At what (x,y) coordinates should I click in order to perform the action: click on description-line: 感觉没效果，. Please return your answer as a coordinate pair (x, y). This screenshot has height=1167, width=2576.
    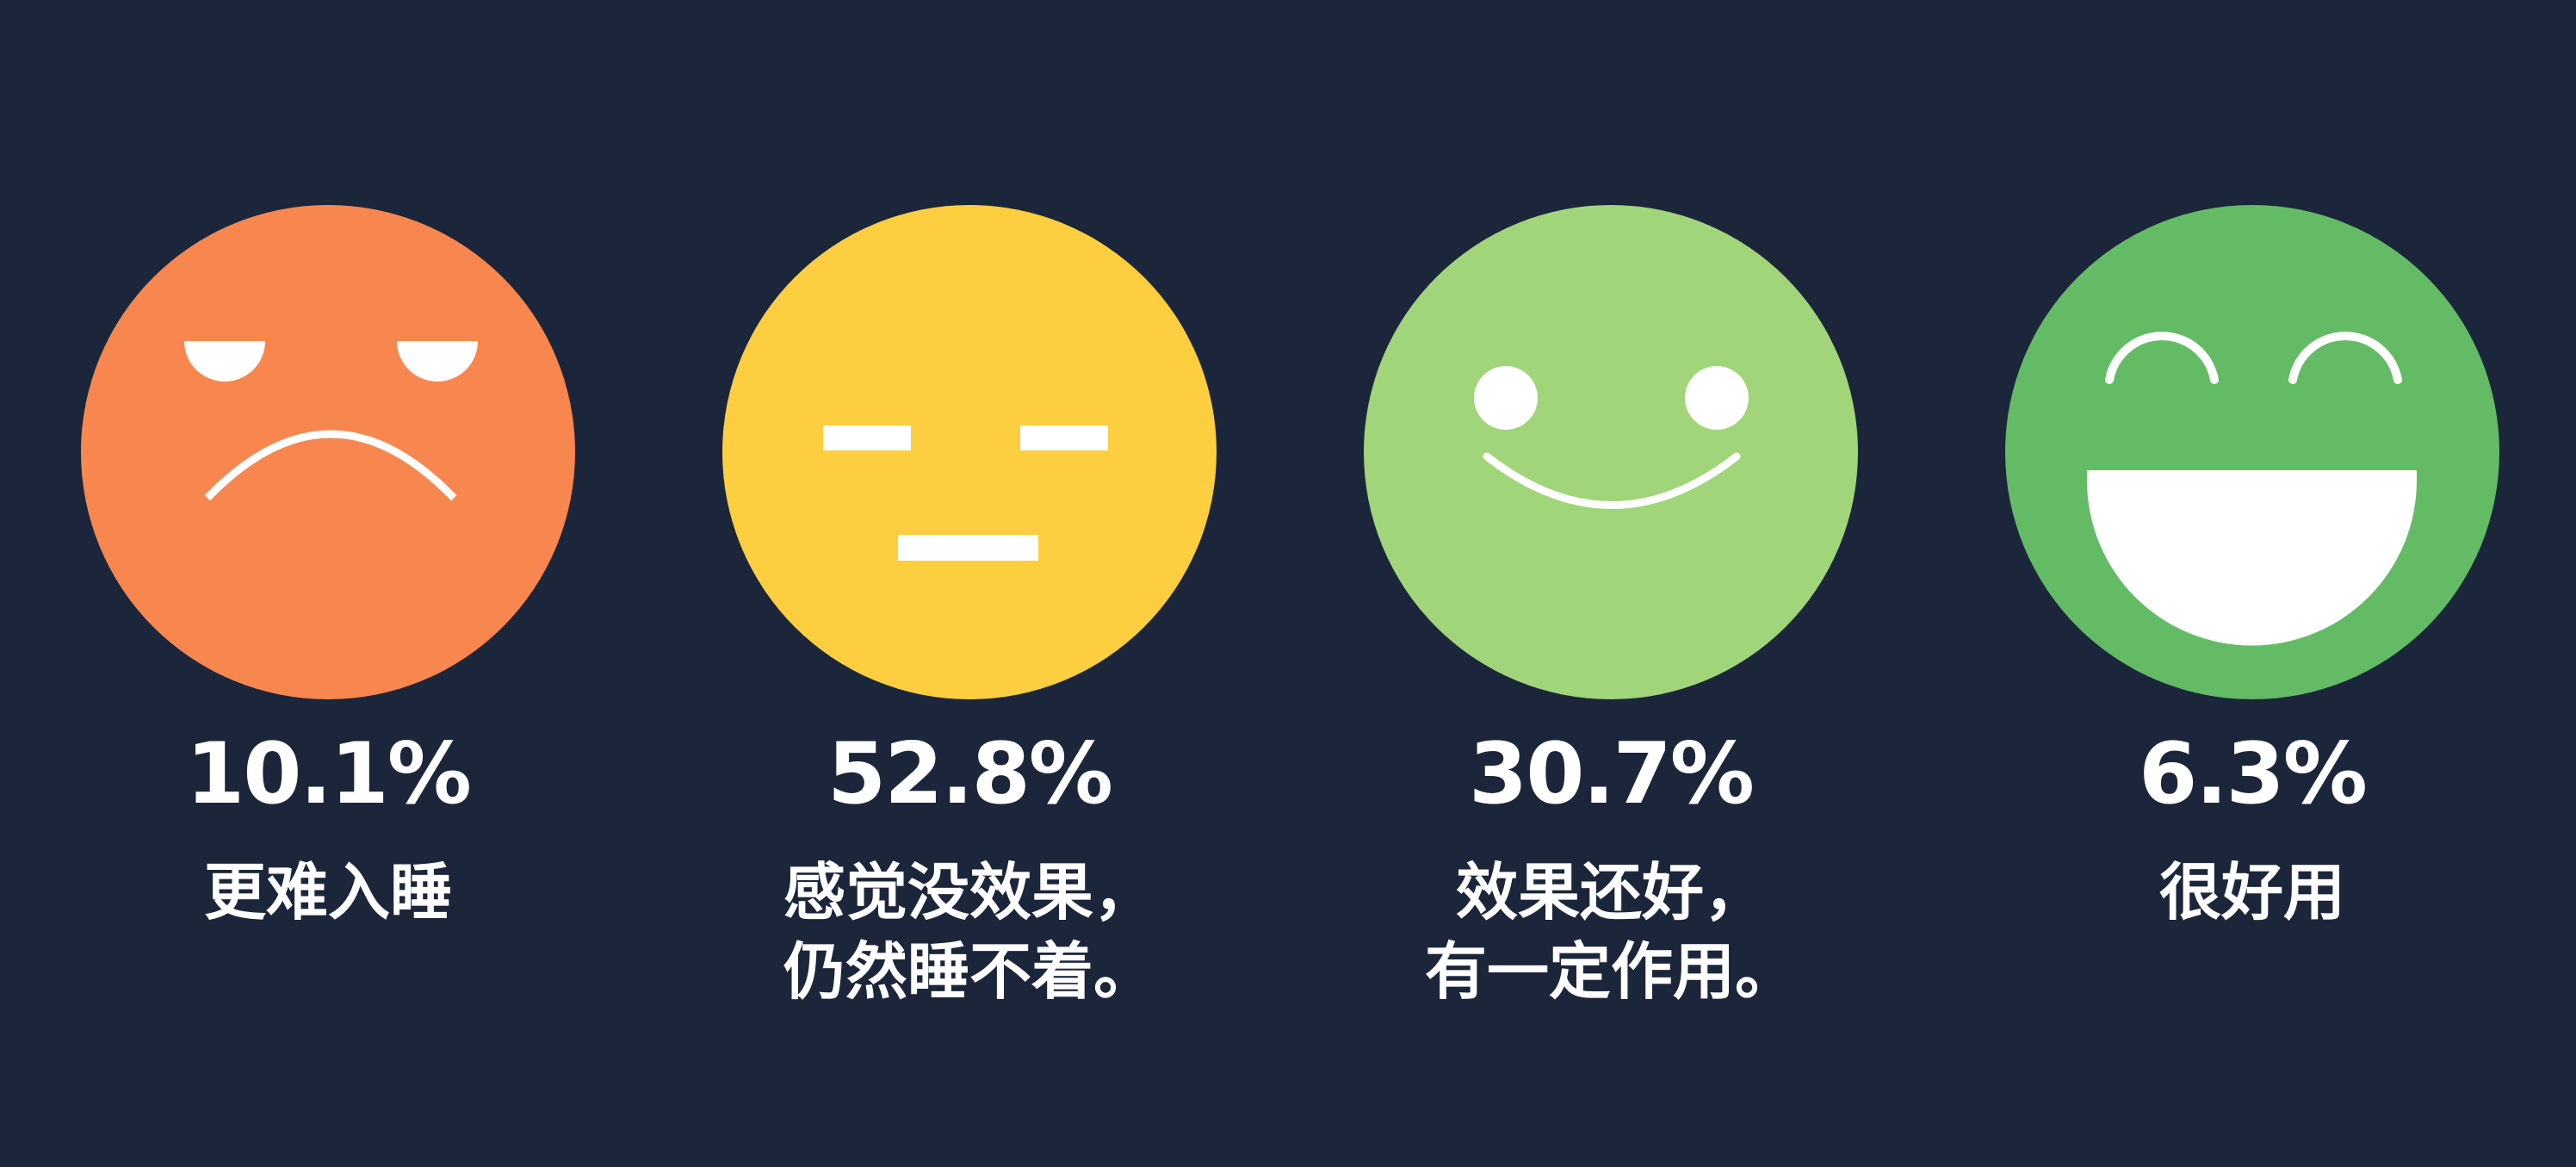
    Looking at the image, I should click on (969, 892).